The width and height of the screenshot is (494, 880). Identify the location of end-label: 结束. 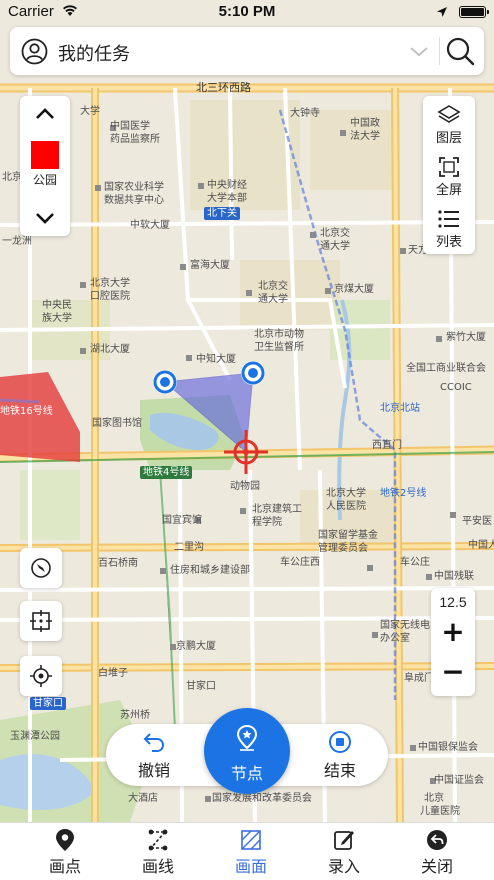
(339, 770).